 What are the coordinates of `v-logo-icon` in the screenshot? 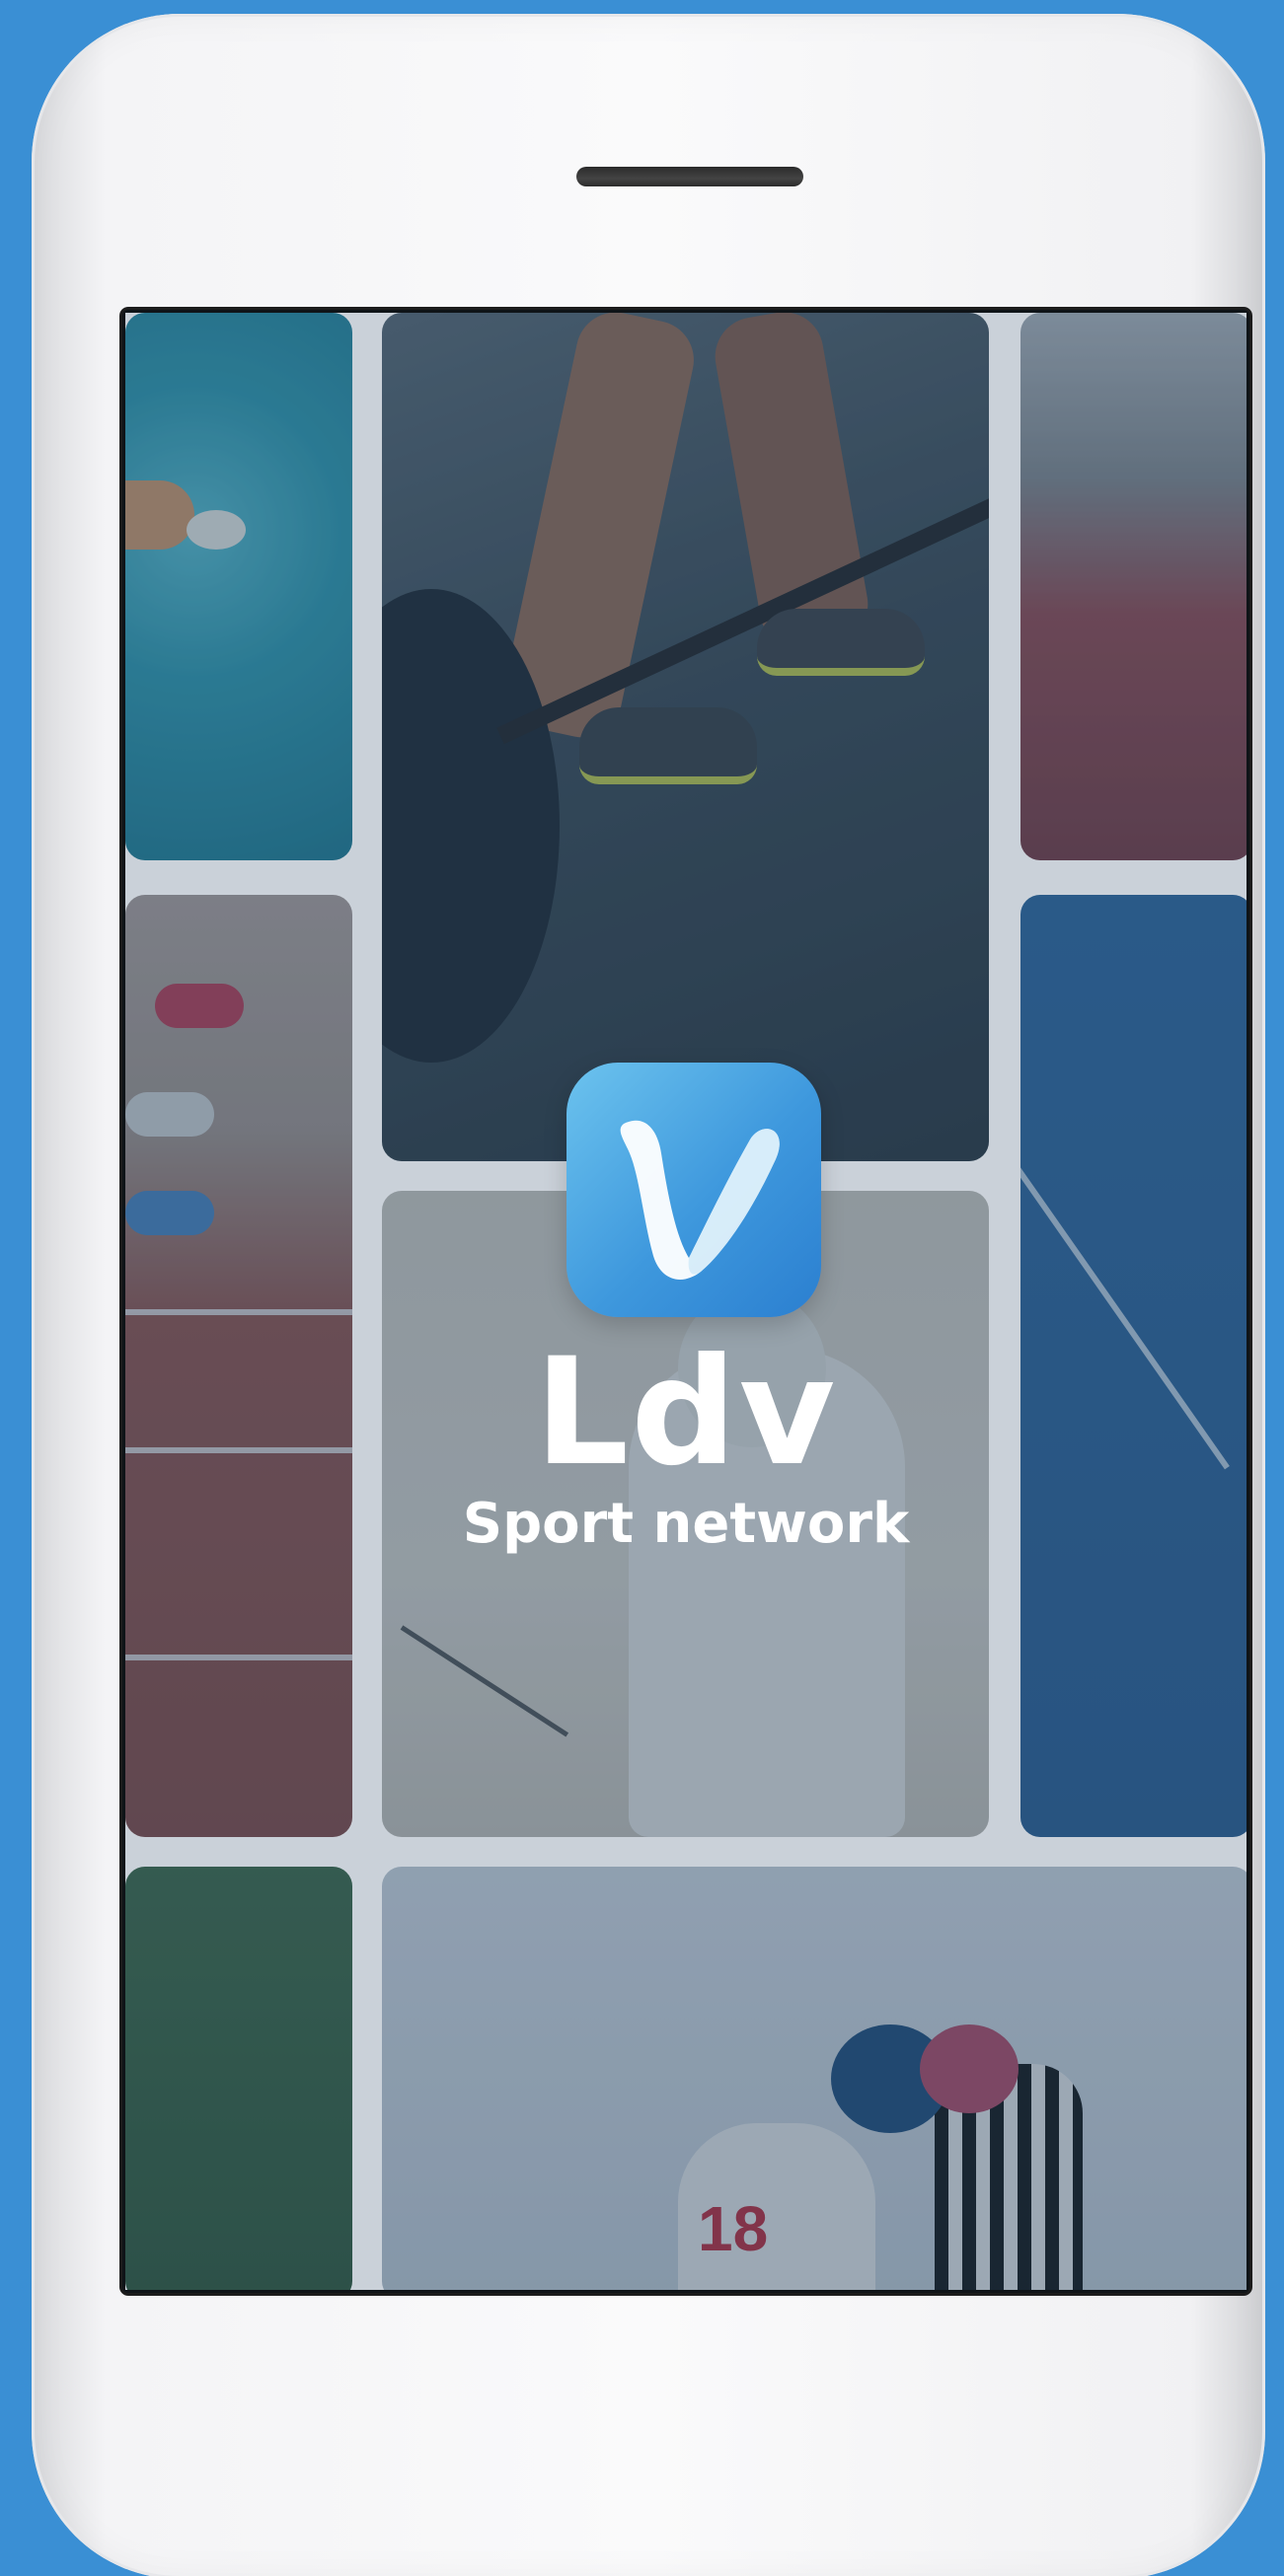 It's located at (693, 1190).